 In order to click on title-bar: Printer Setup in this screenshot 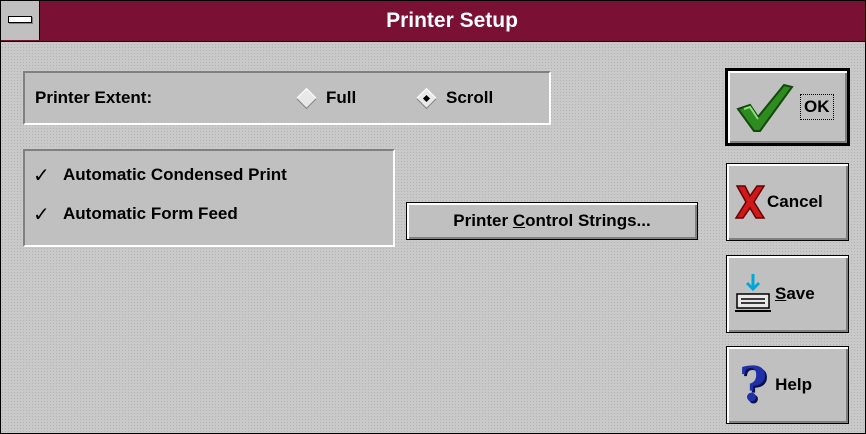, I will do `click(433, 21)`.